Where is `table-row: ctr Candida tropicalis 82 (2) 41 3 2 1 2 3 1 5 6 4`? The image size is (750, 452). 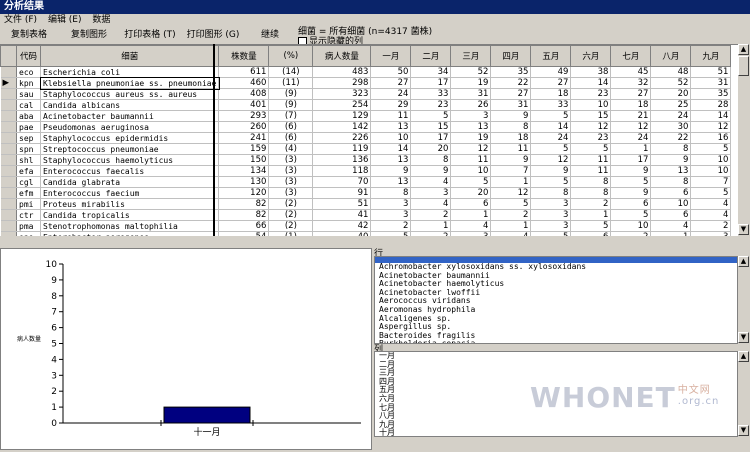
table-row: ctr Candida tropicalis 82 (2) 41 3 2 1 2 3 1 5 6 4 is located at coordinates (366, 215).